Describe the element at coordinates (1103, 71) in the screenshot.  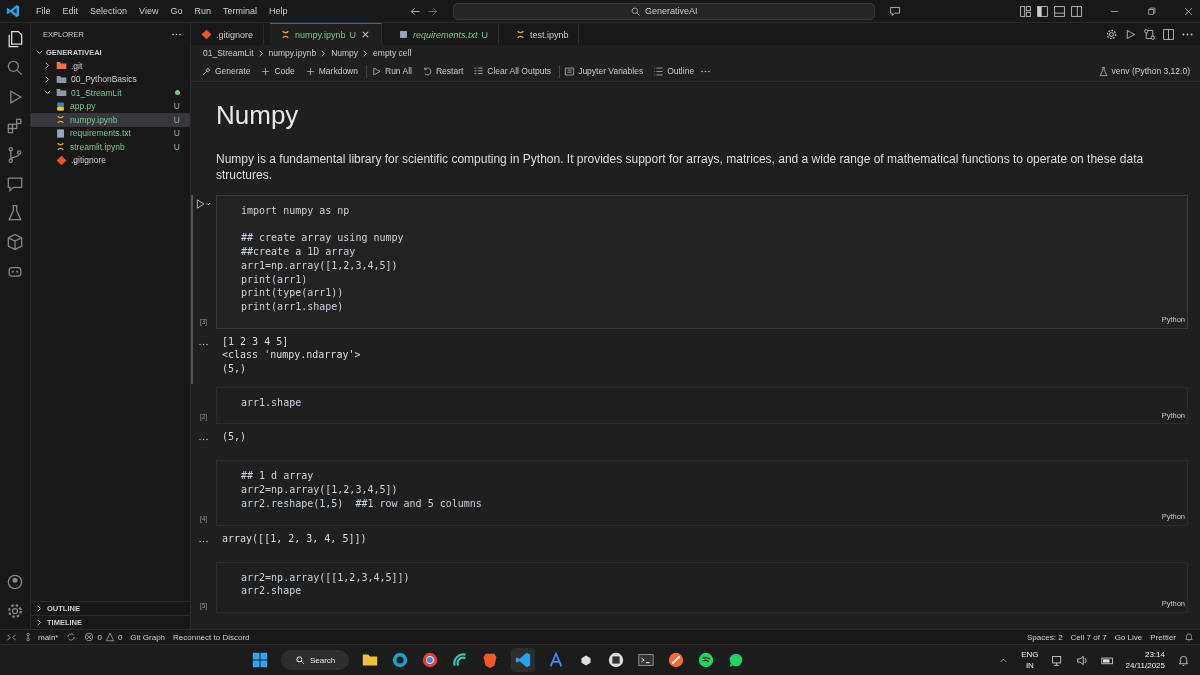
I see `flask-icon` at that location.